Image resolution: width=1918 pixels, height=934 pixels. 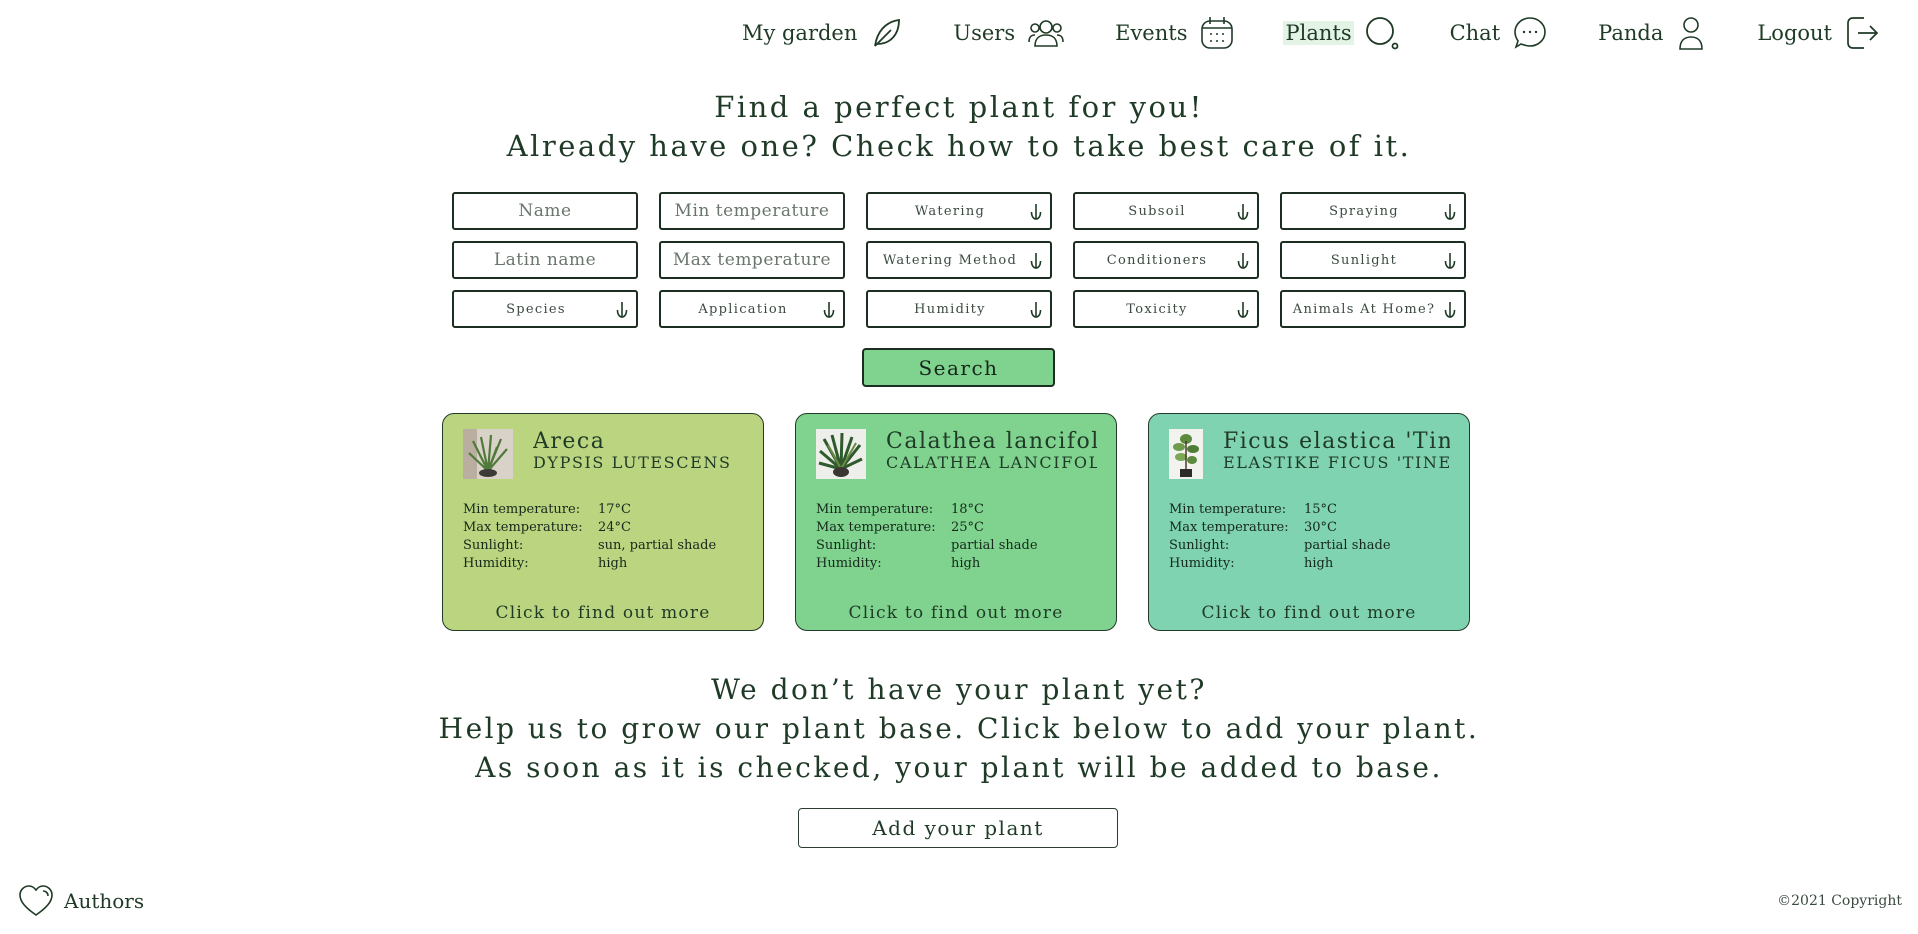 What do you see at coordinates (1794, 33) in the screenshot?
I see `nav-label: Logout` at bounding box center [1794, 33].